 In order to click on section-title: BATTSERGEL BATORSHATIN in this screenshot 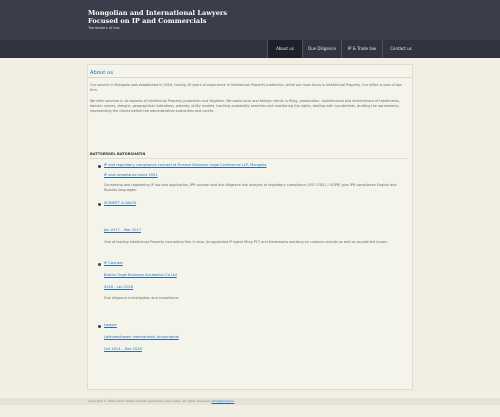, I will do `click(118, 154)`.